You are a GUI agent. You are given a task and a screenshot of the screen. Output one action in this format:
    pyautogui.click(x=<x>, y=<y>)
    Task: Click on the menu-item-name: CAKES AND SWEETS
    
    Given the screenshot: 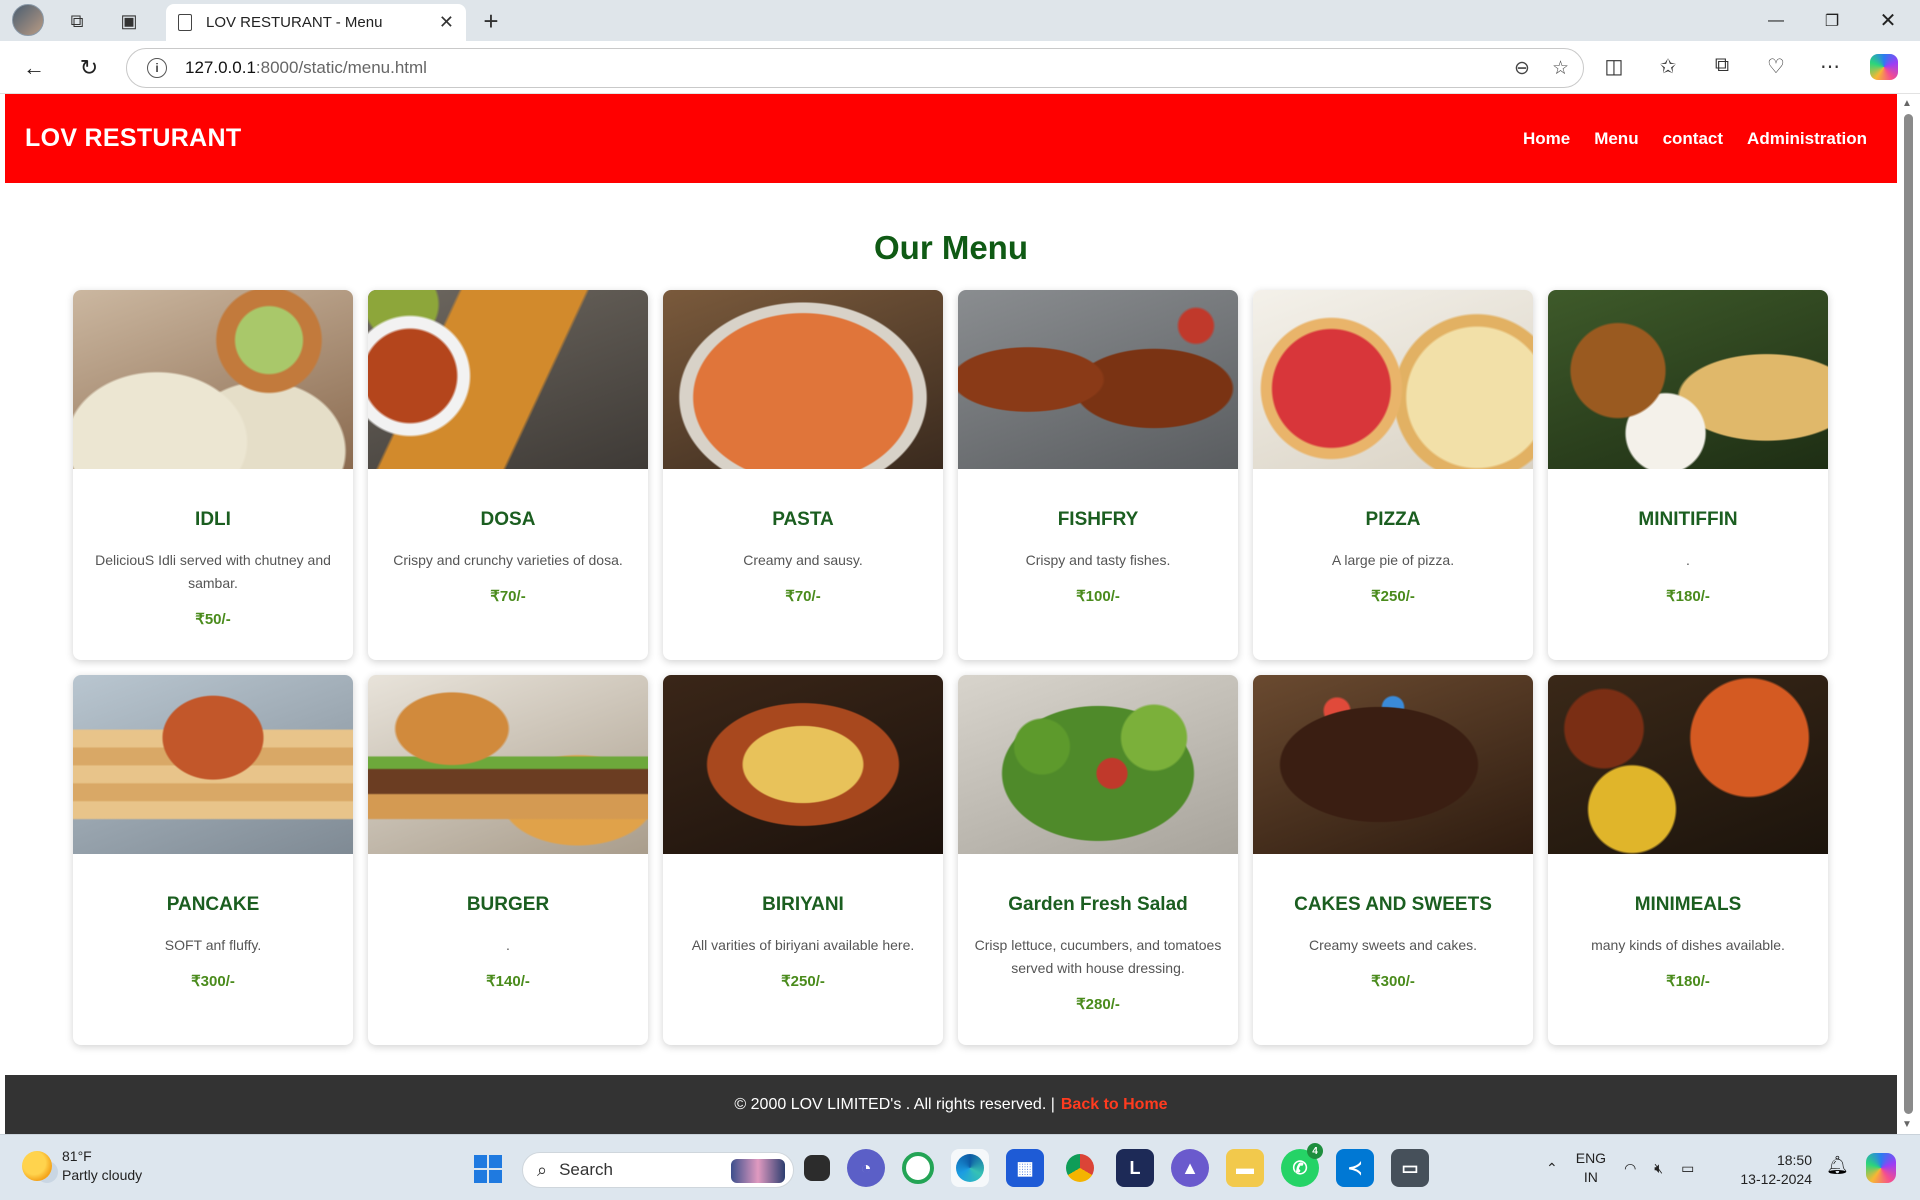 What is the action you would take?
    pyautogui.click(x=1393, y=904)
    